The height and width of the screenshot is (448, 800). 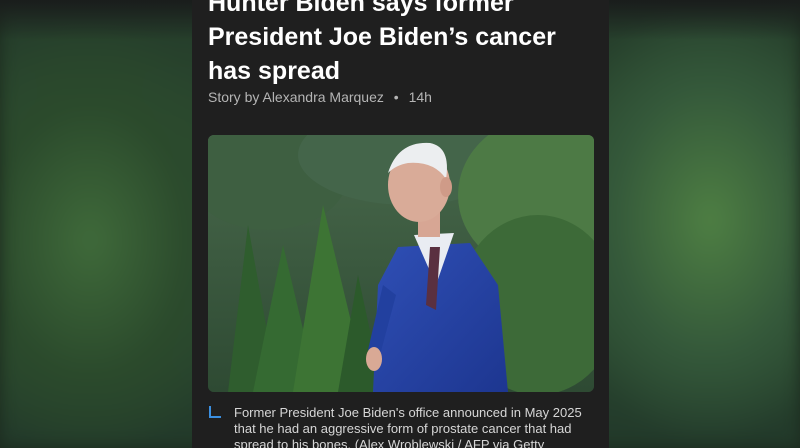 What do you see at coordinates (215, 412) in the screenshot?
I see `caption-corner-icon` at bounding box center [215, 412].